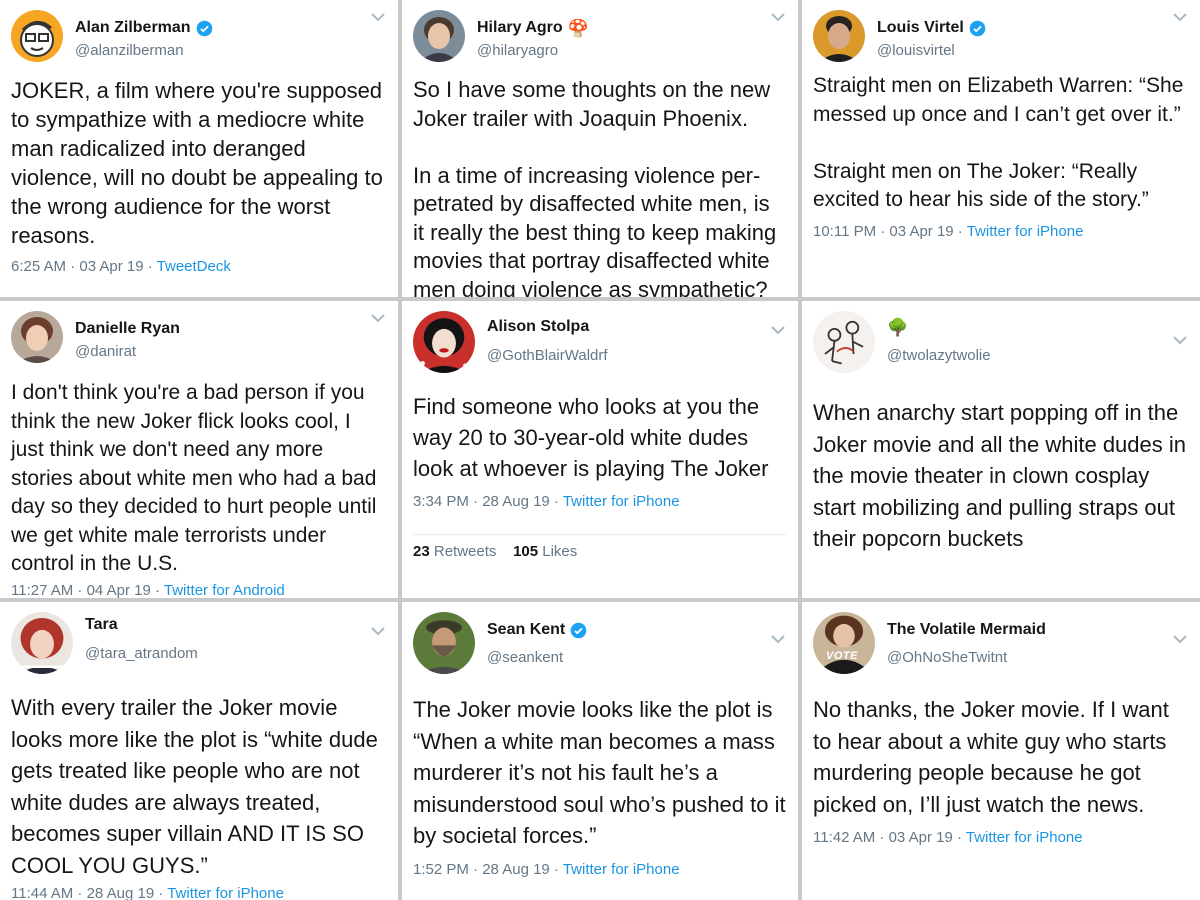 Image resolution: width=1200 pixels, height=900 pixels. I want to click on timestamp-text: 1:52 PM · 28 Aug 19 ·, so click(488, 869).